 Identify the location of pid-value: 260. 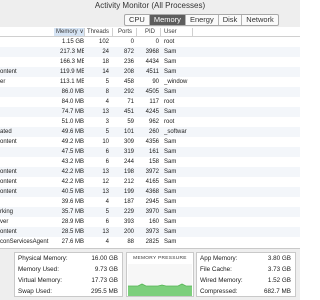
(153, 132).